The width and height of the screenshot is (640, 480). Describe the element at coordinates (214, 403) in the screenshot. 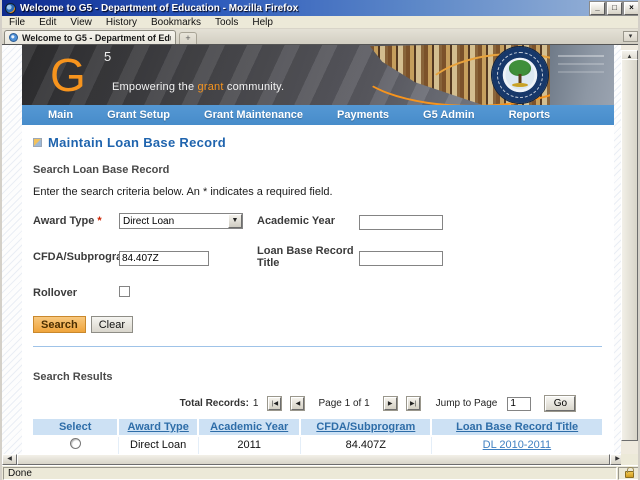

I see `total-records-label: Total Records:` at that location.